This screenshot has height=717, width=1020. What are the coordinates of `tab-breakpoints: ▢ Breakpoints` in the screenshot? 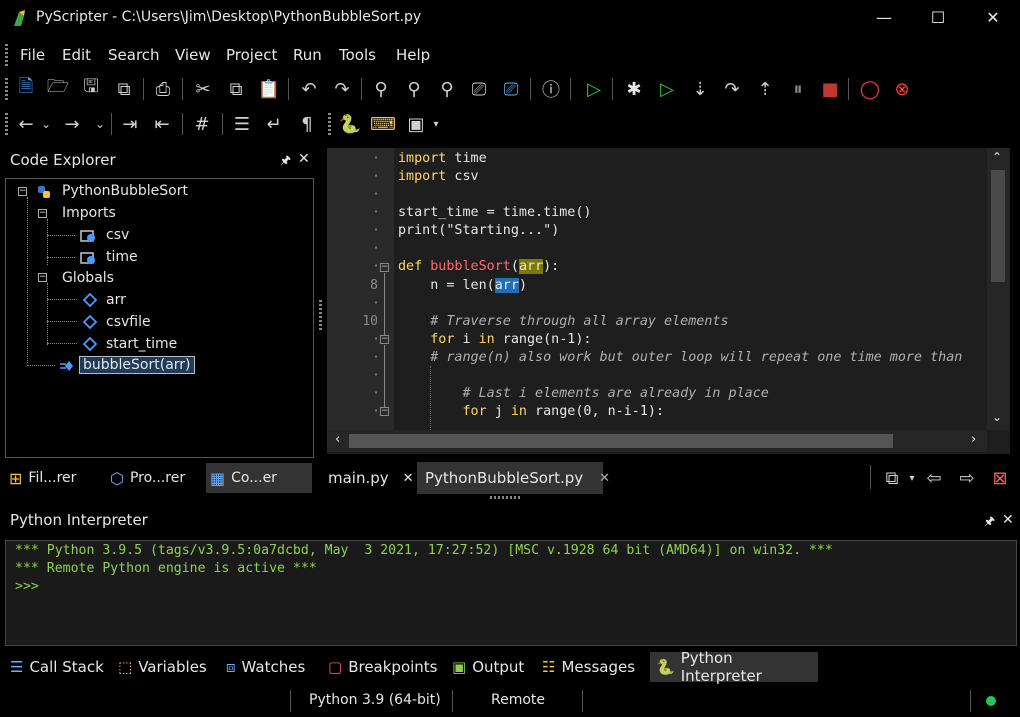 It's located at (383, 667).